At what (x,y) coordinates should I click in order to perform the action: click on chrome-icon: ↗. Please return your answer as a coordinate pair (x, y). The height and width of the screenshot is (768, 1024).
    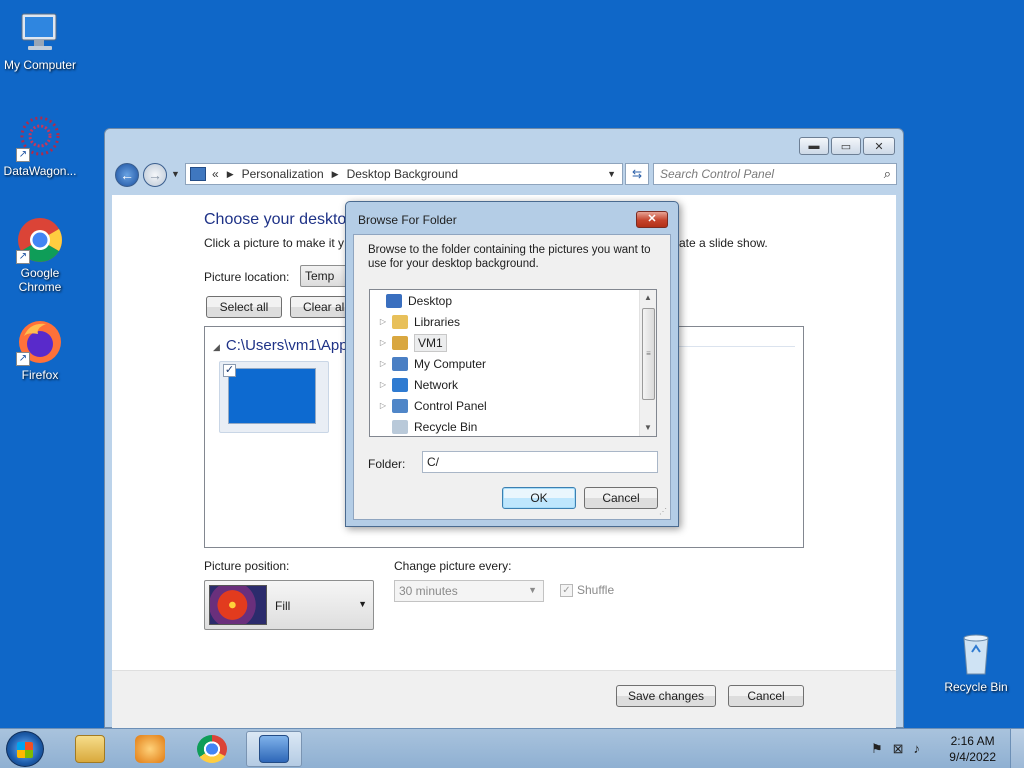
    Looking at the image, I should click on (40, 240).